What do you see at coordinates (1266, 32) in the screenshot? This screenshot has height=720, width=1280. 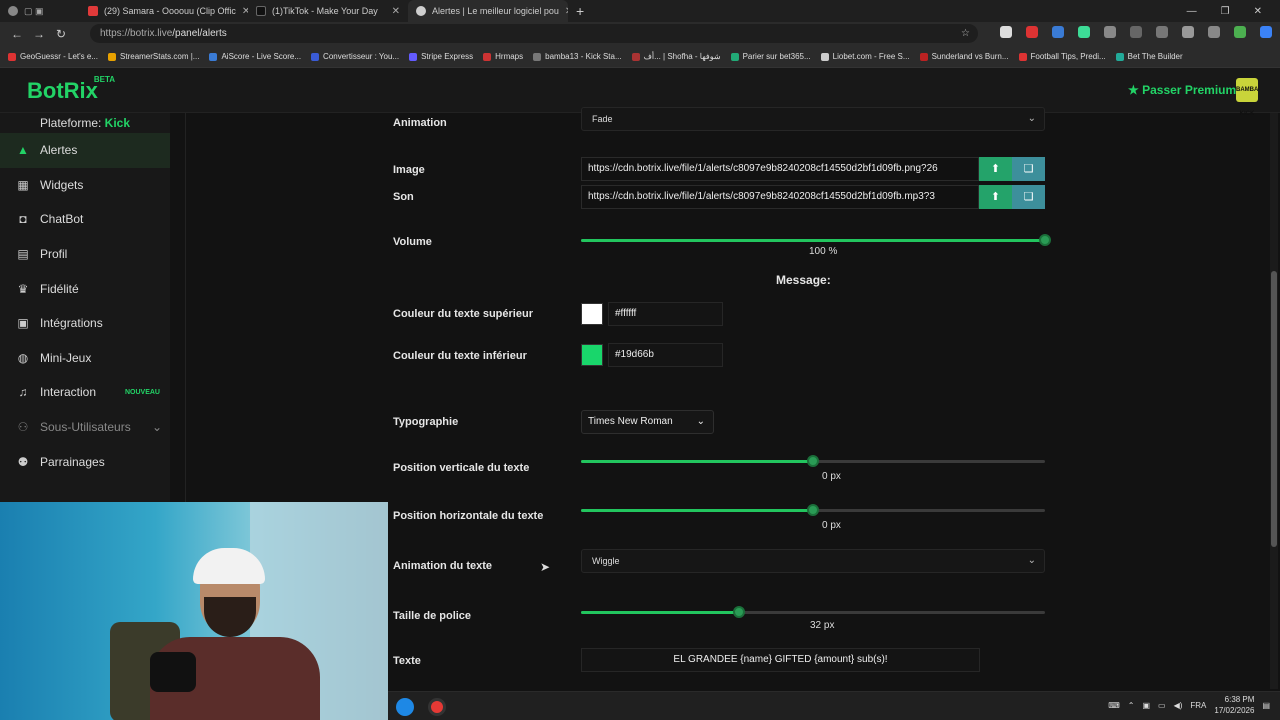 I see `copilot-icon` at bounding box center [1266, 32].